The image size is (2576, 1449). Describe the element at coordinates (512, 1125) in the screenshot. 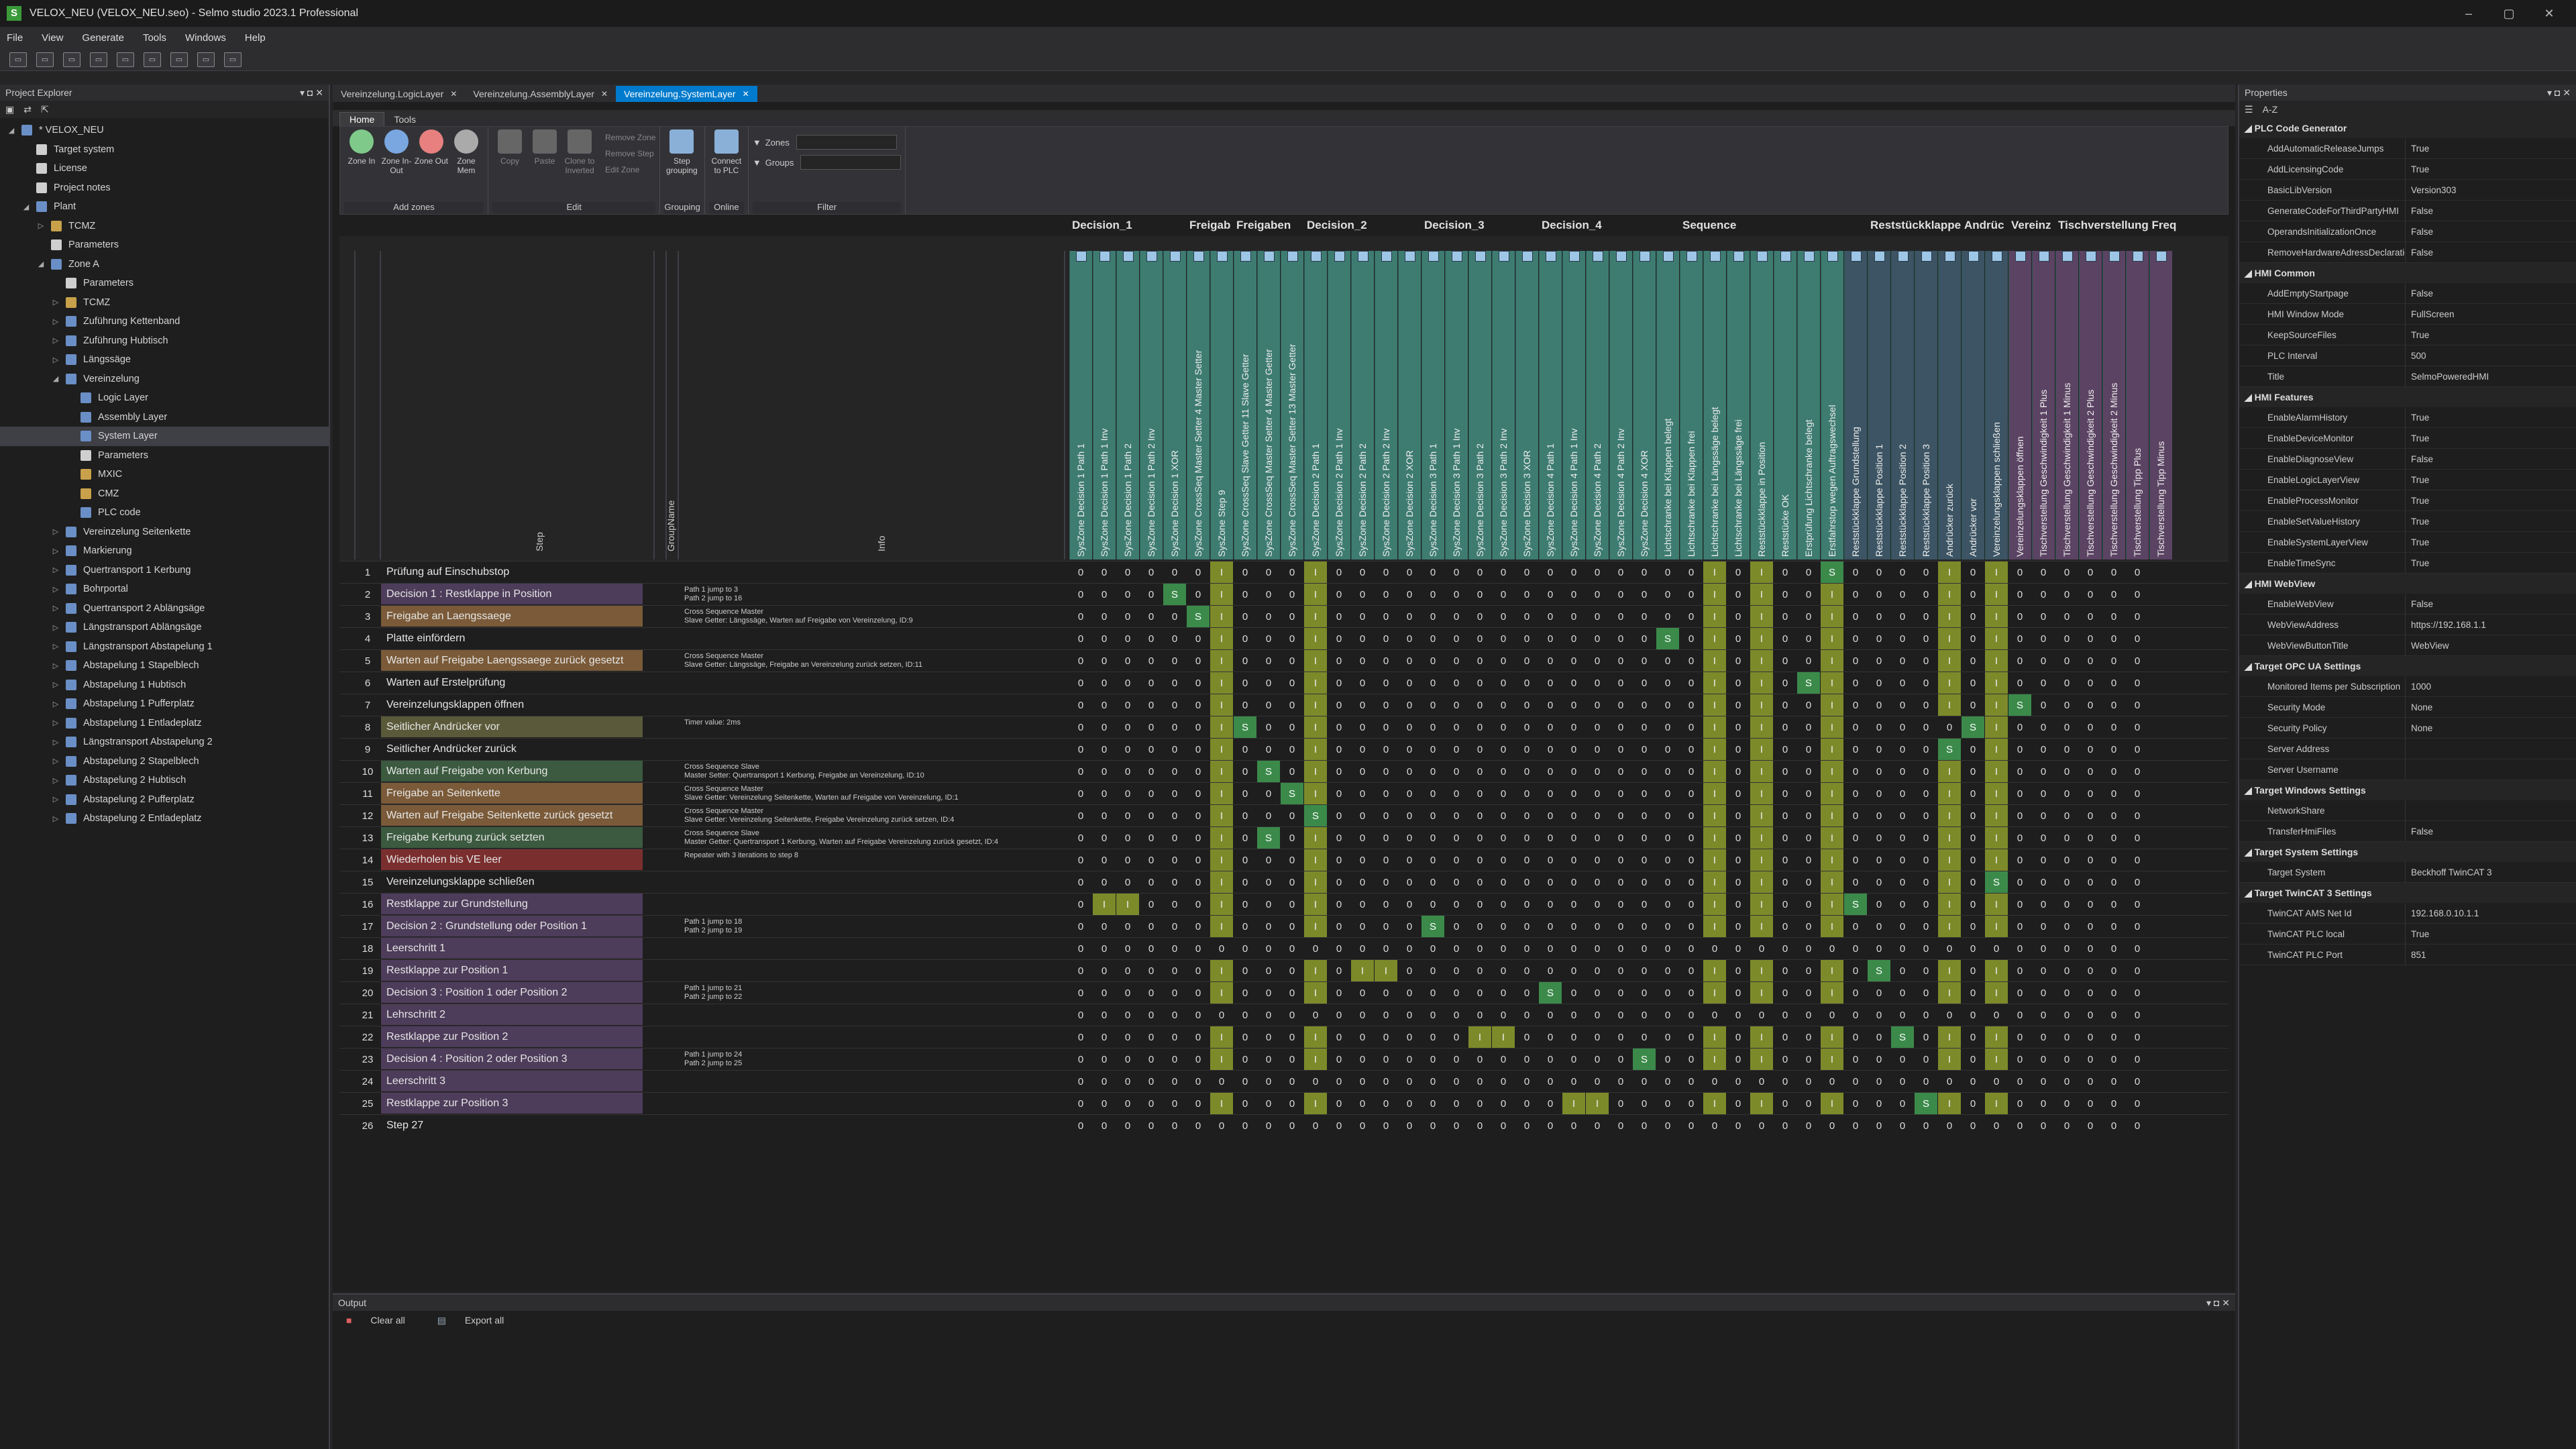

I see `step-name: Step 27` at that location.